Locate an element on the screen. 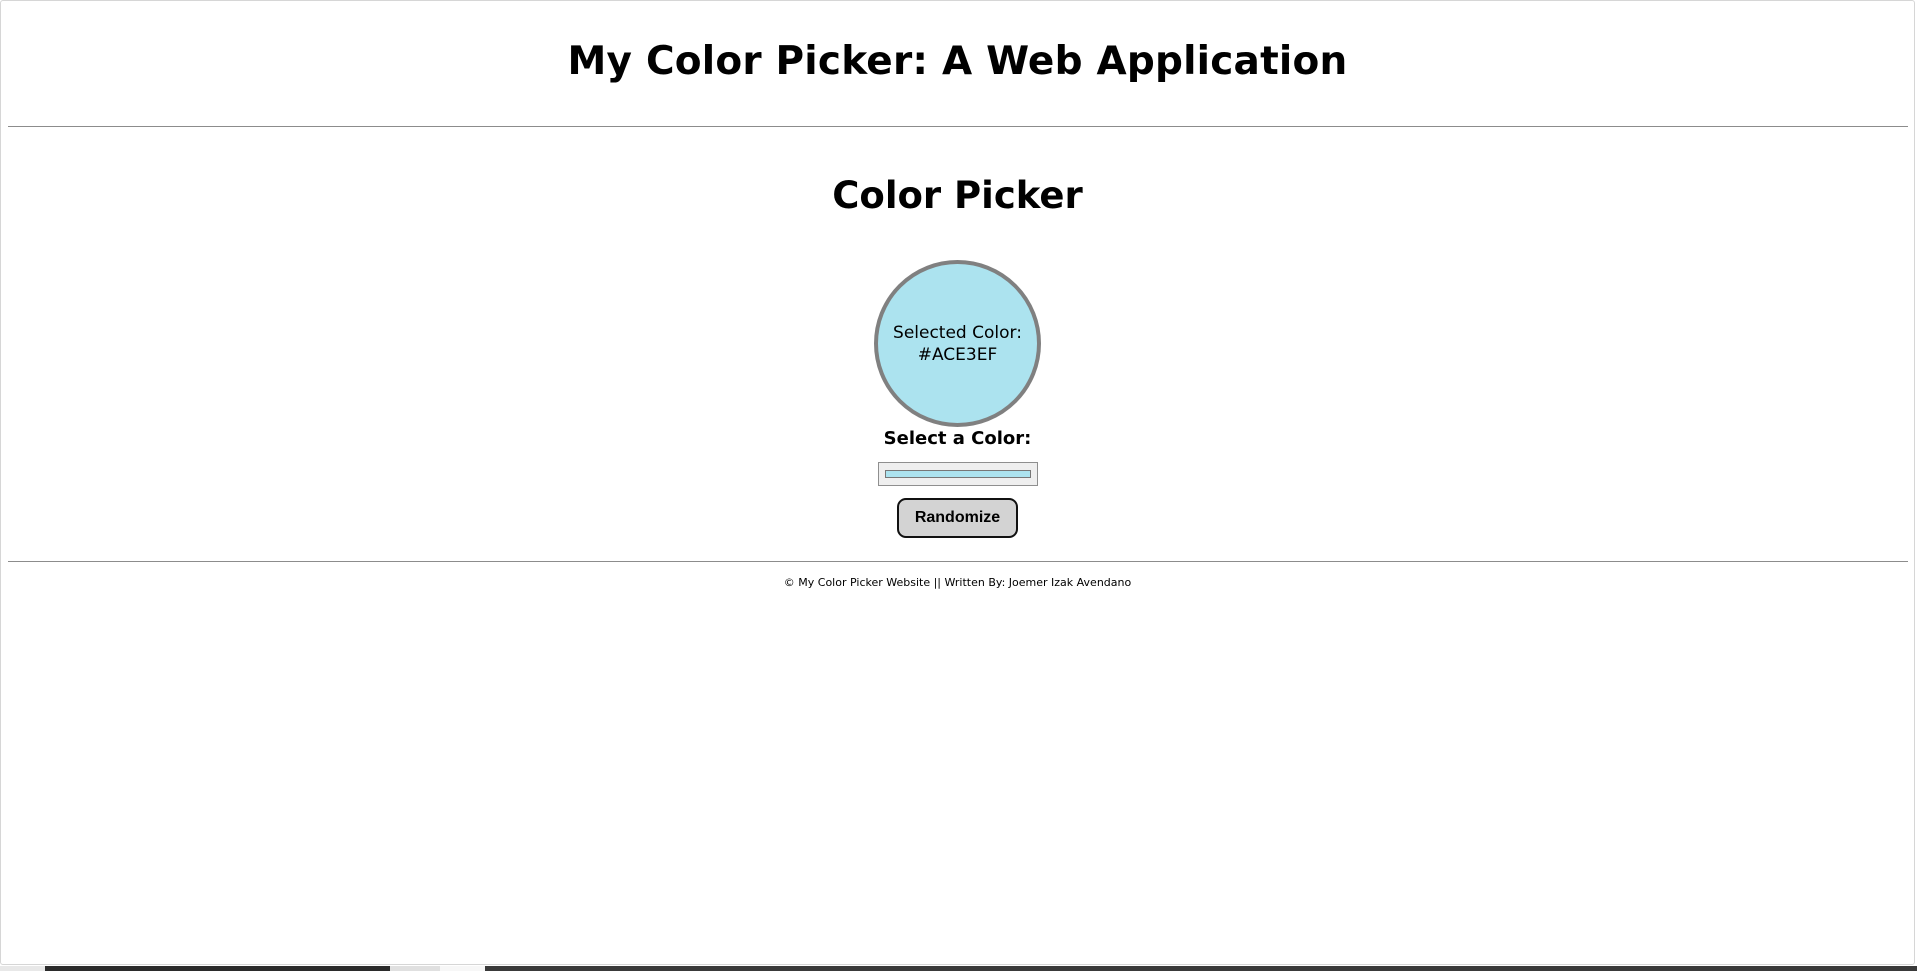 This screenshot has width=1917, height=971. color-input is located at coordinates (958, 474).